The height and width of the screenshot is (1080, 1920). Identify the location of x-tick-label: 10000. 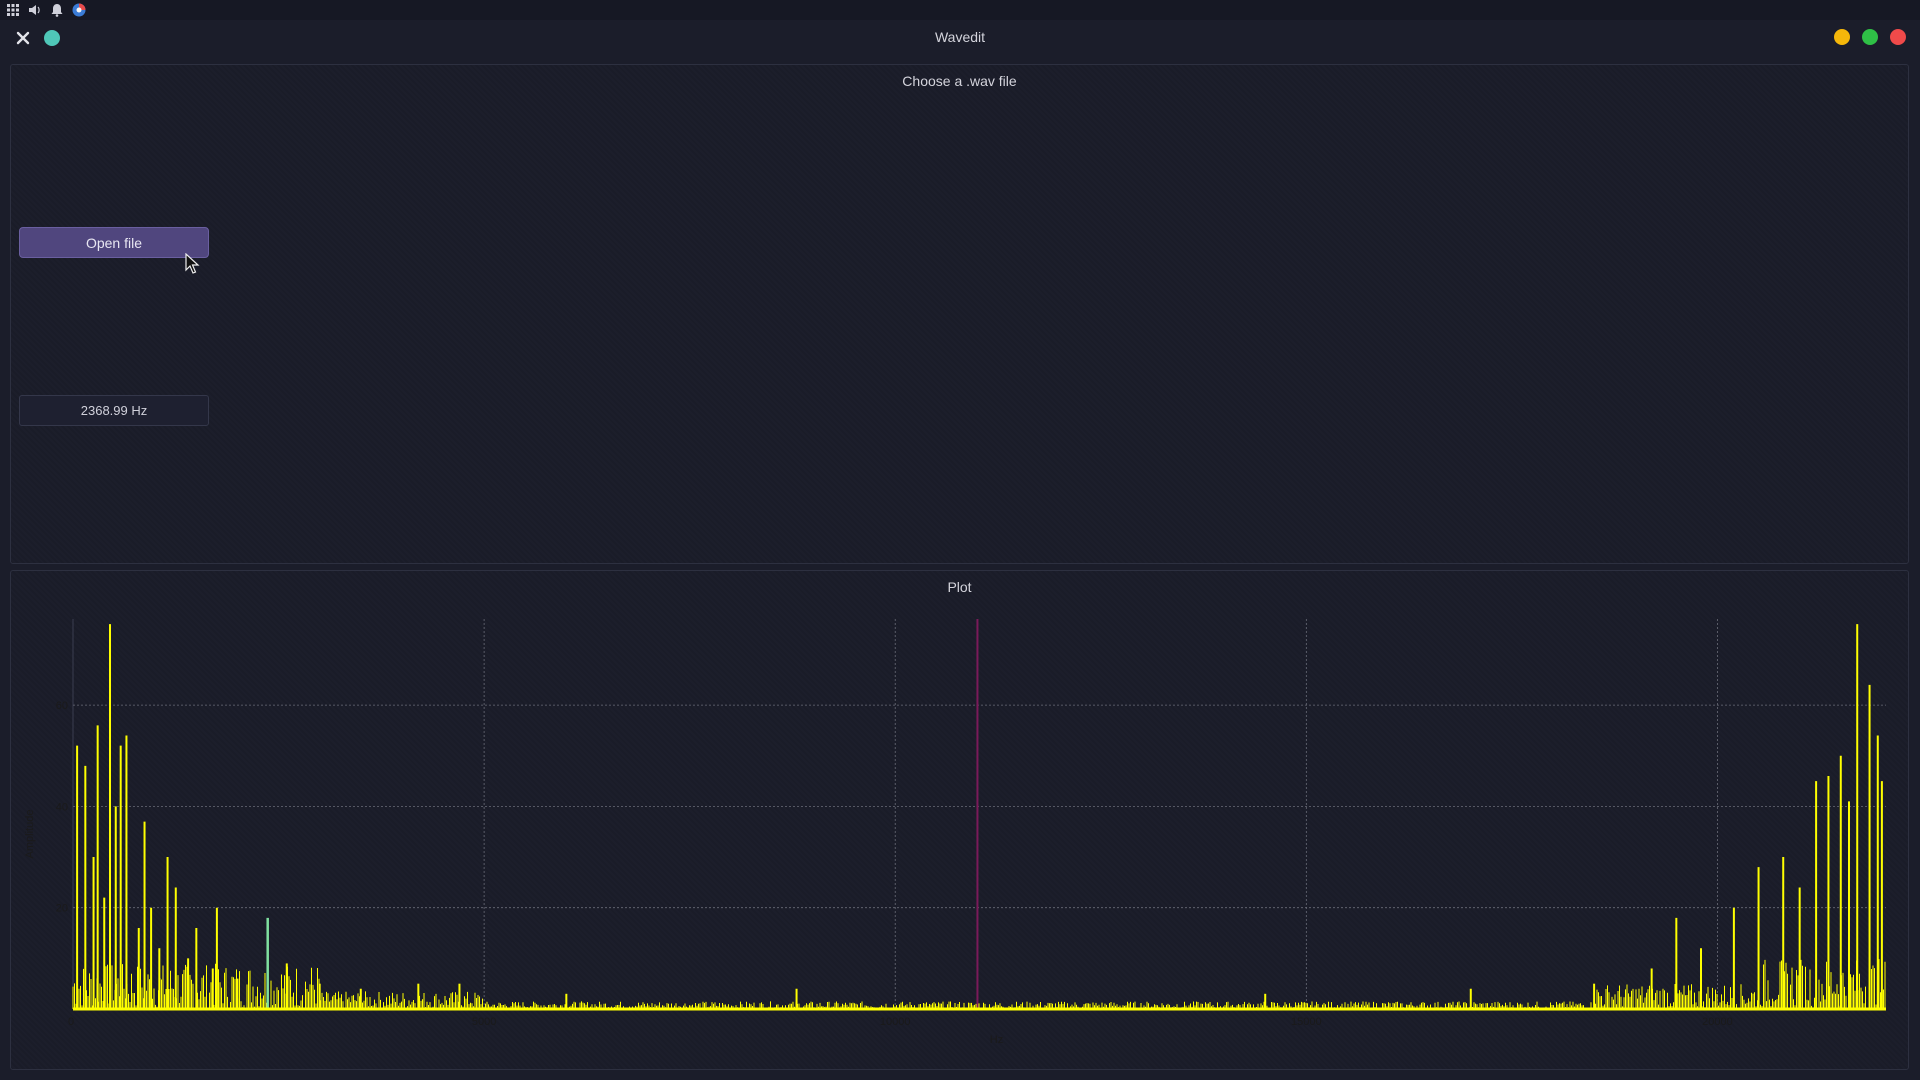
(895, 1022).